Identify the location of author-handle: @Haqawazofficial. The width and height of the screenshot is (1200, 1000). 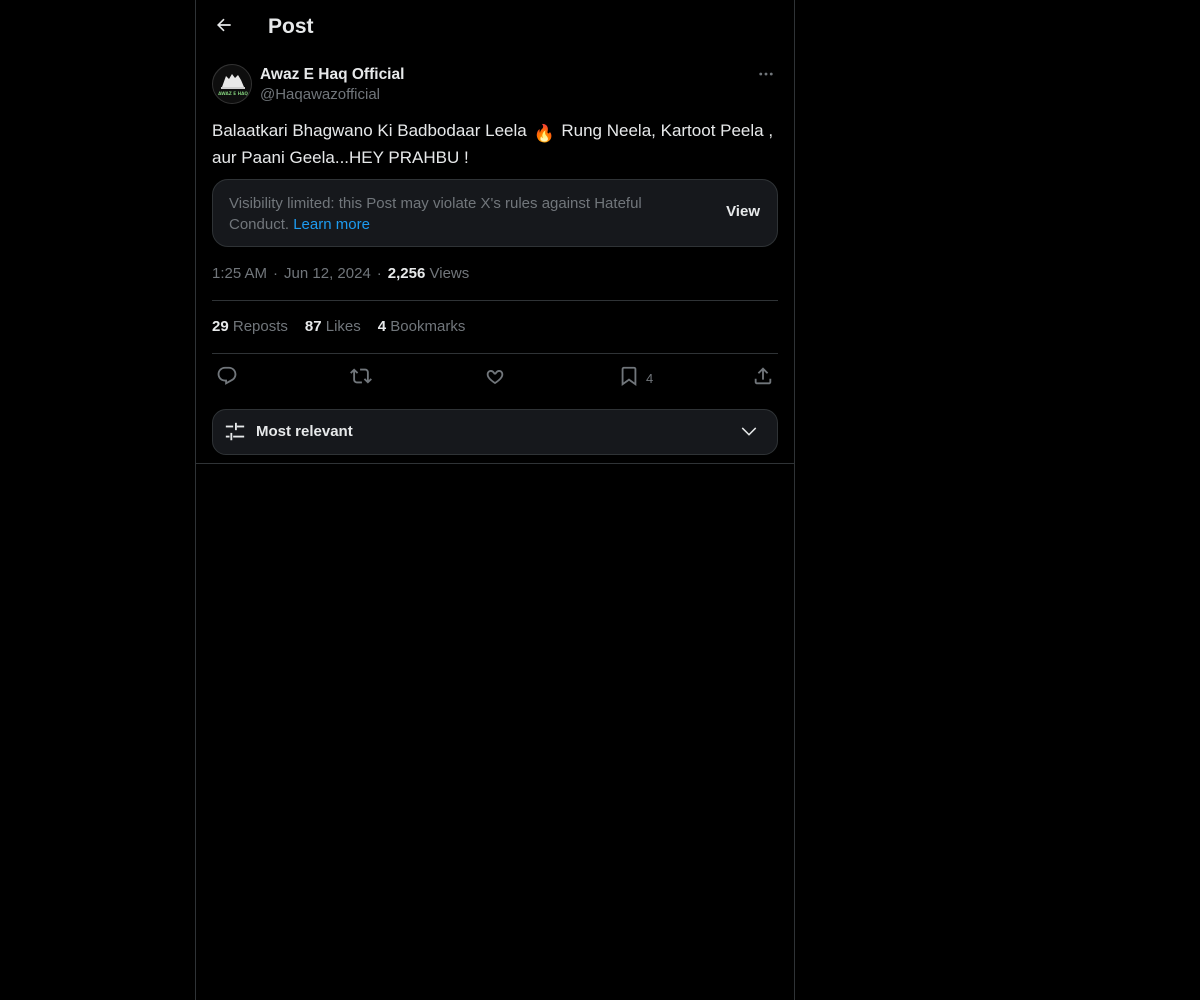
(320, 95).